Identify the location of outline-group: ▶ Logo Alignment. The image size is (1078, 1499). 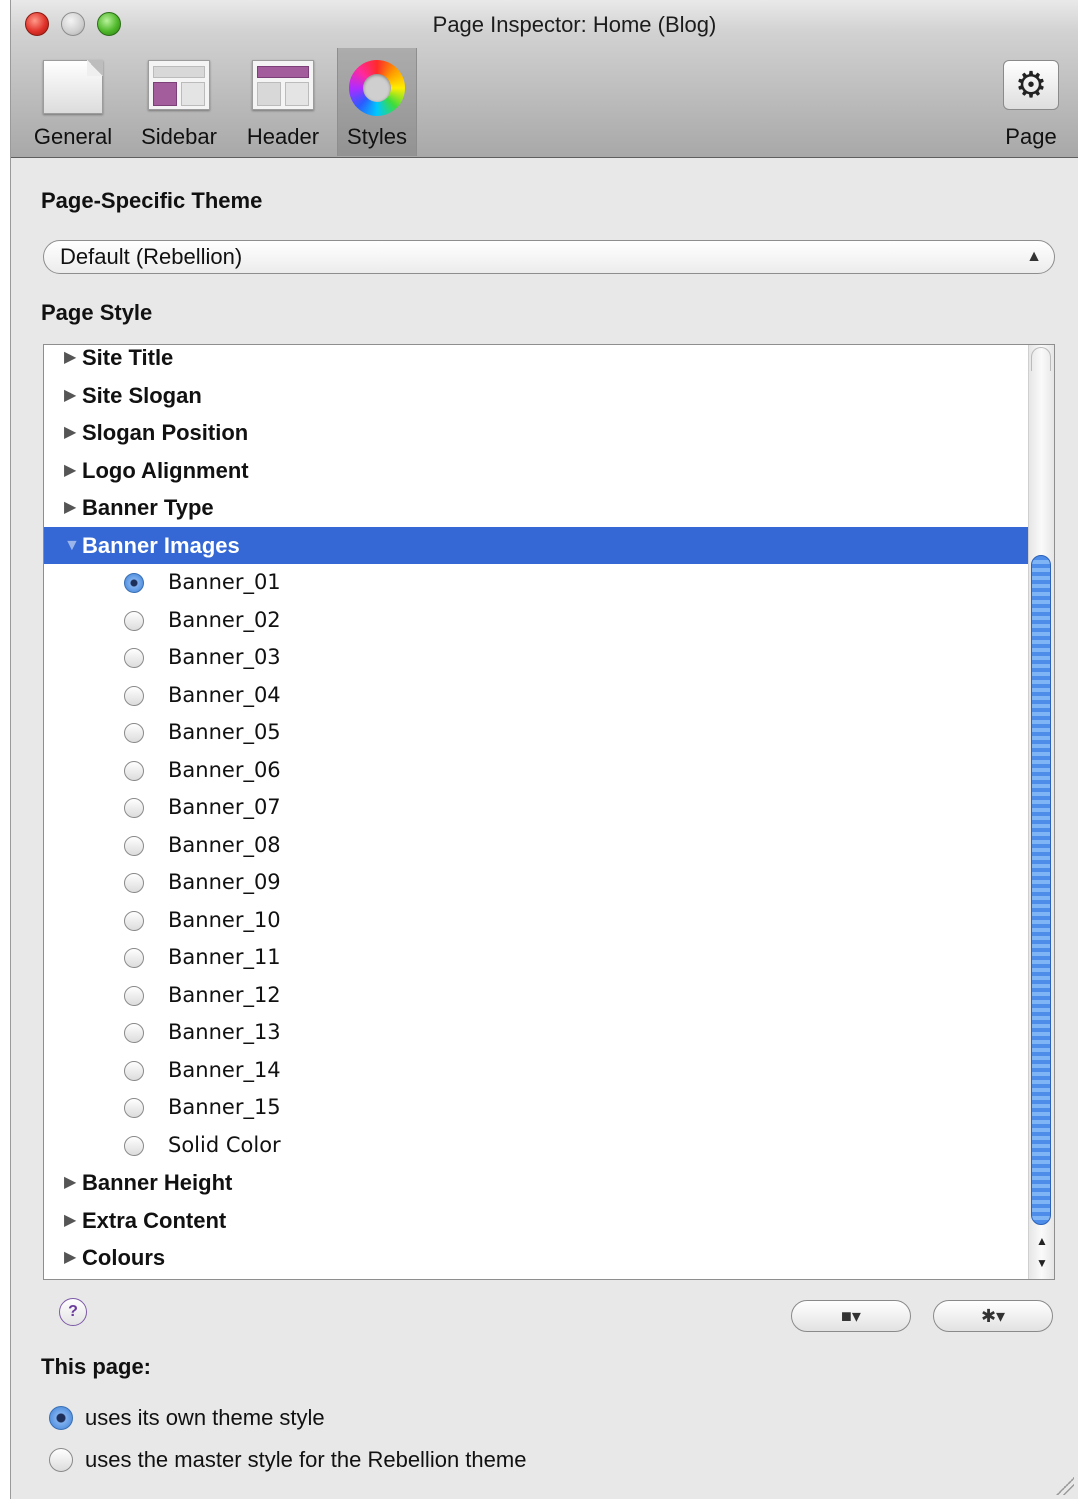
(536, 470).